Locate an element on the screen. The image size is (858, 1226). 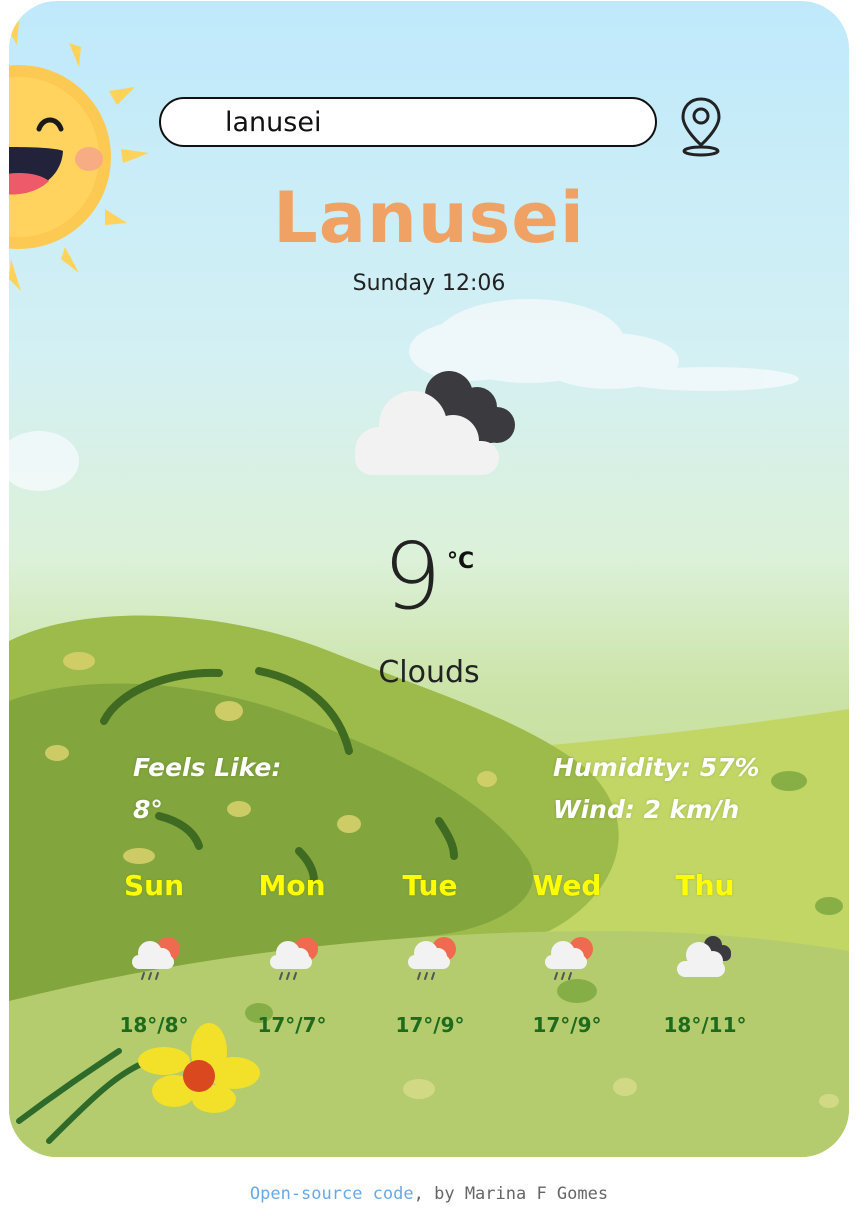
feels-like-value: 8° is located at coordinates (148, 809).